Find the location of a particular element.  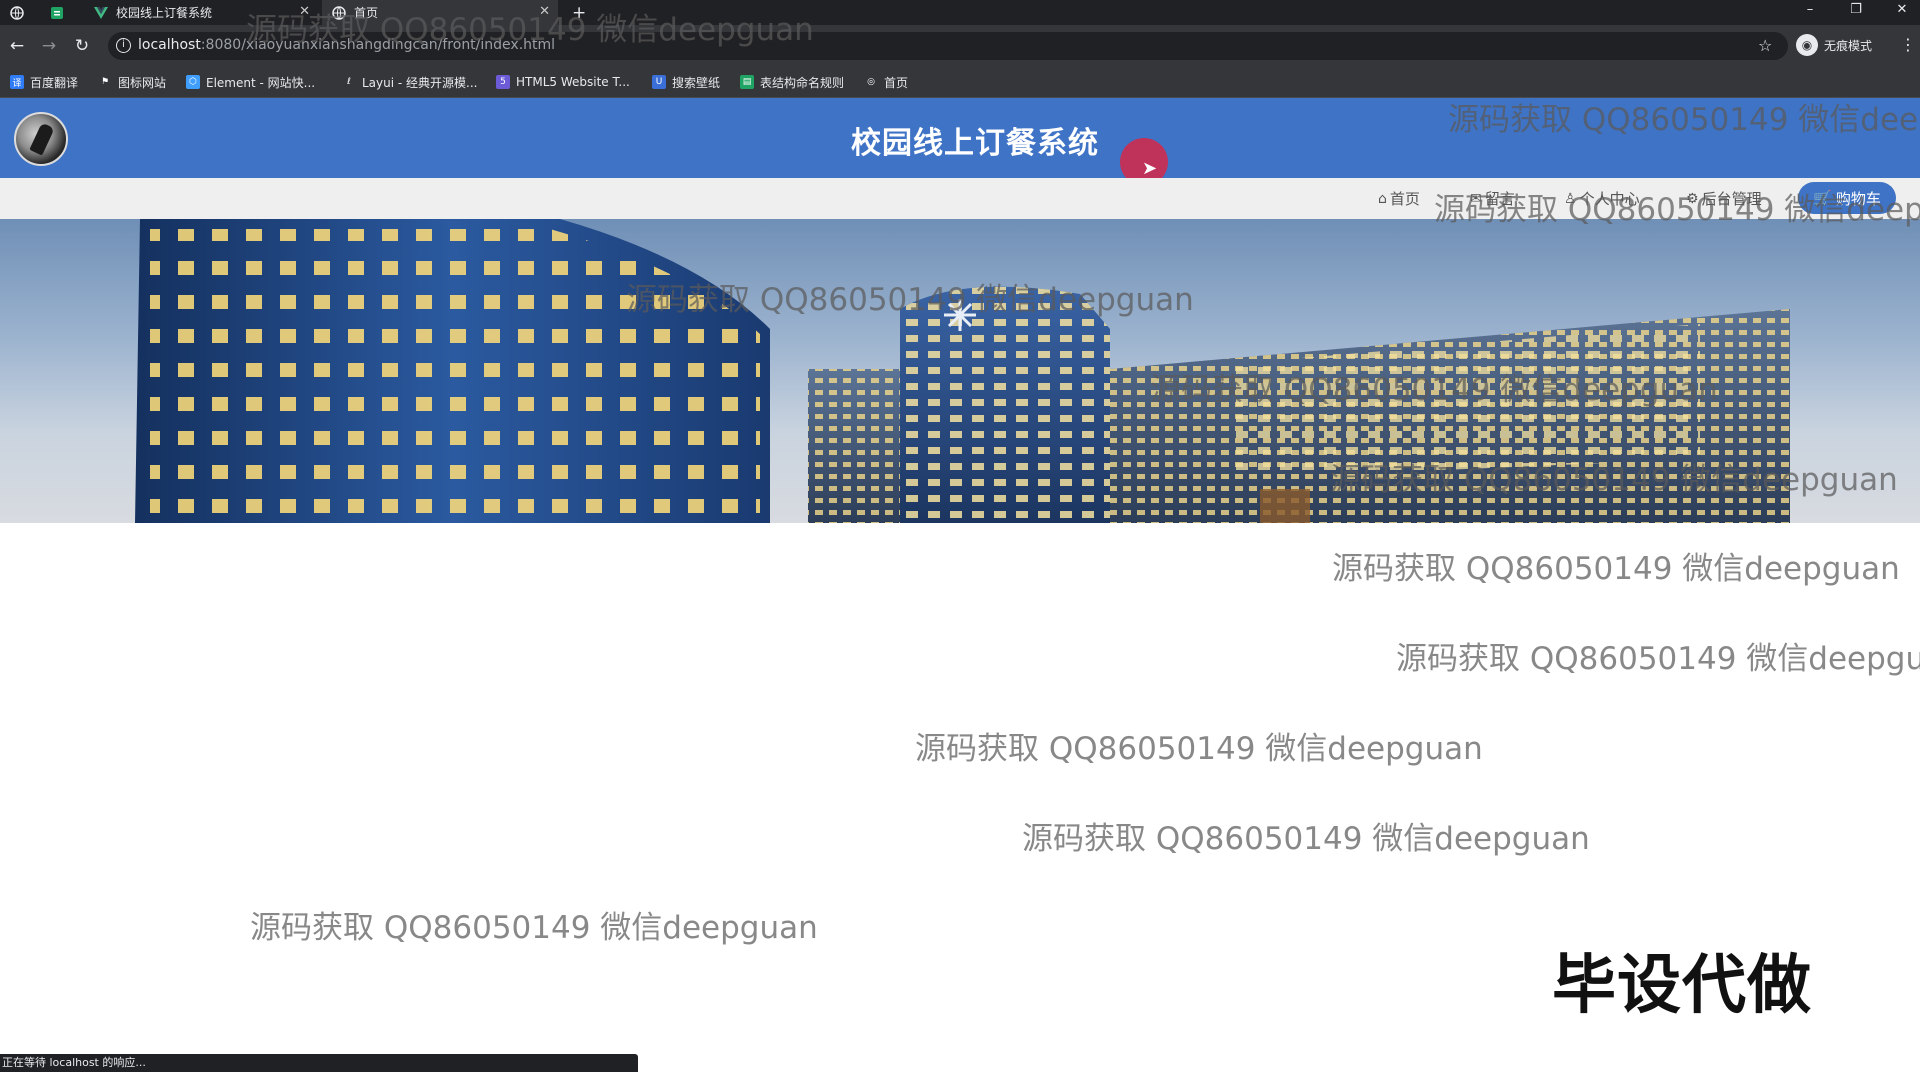

info-icon: i is located at coordinates (123, 45).